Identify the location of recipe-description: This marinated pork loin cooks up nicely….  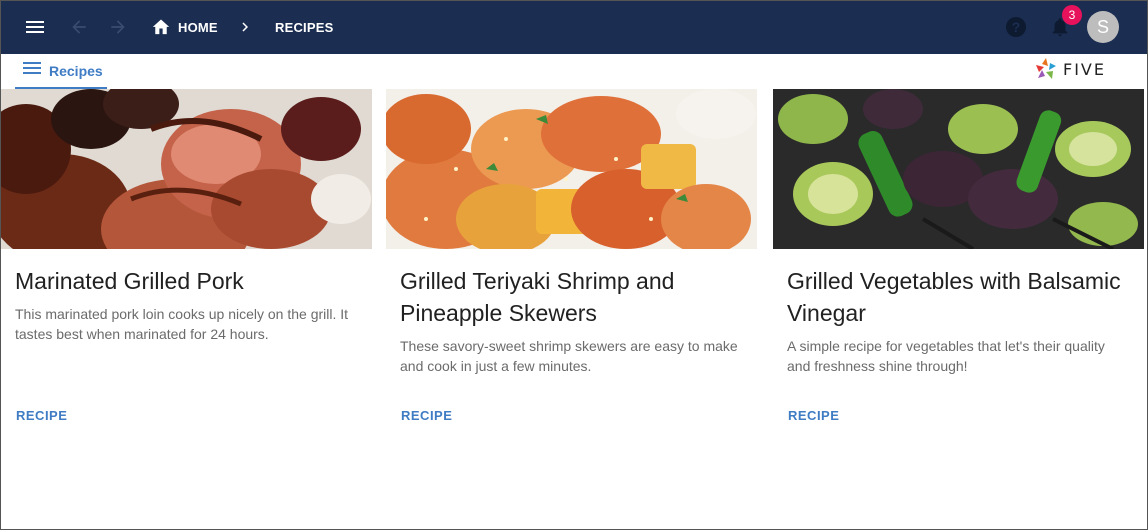
(182, 324).